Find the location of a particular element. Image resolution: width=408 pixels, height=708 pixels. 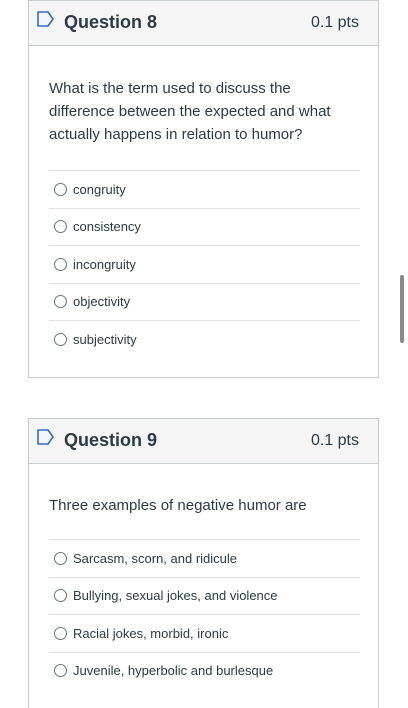

answer-label: congruity is located at coordinates (99, 189).